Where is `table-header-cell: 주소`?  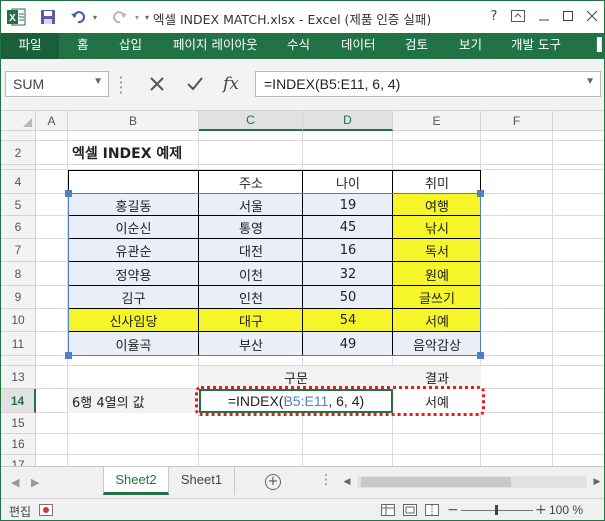
table-header-cell: 주소 is located at coordinates (251, 182).